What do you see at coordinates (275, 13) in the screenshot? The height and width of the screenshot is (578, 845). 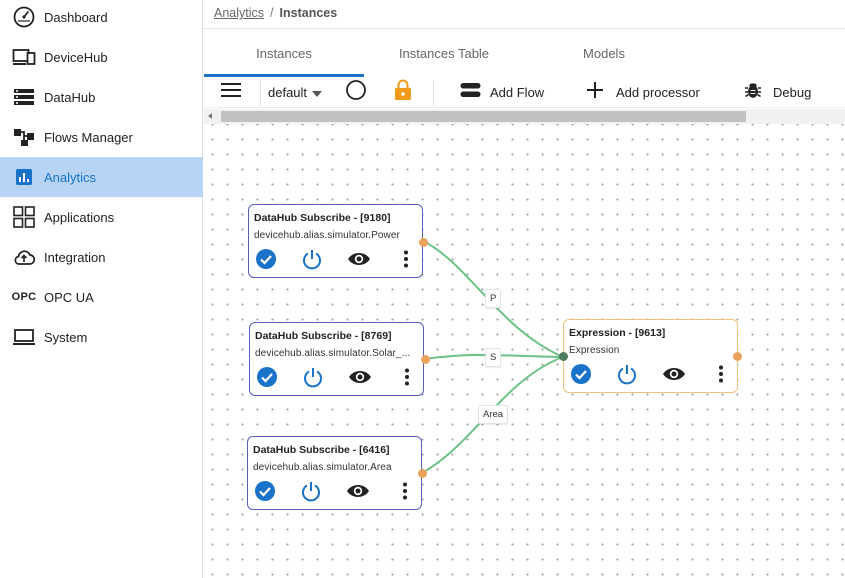 I see `breadcrumb: Analytics / Instances` at bounding box center [275, 13].